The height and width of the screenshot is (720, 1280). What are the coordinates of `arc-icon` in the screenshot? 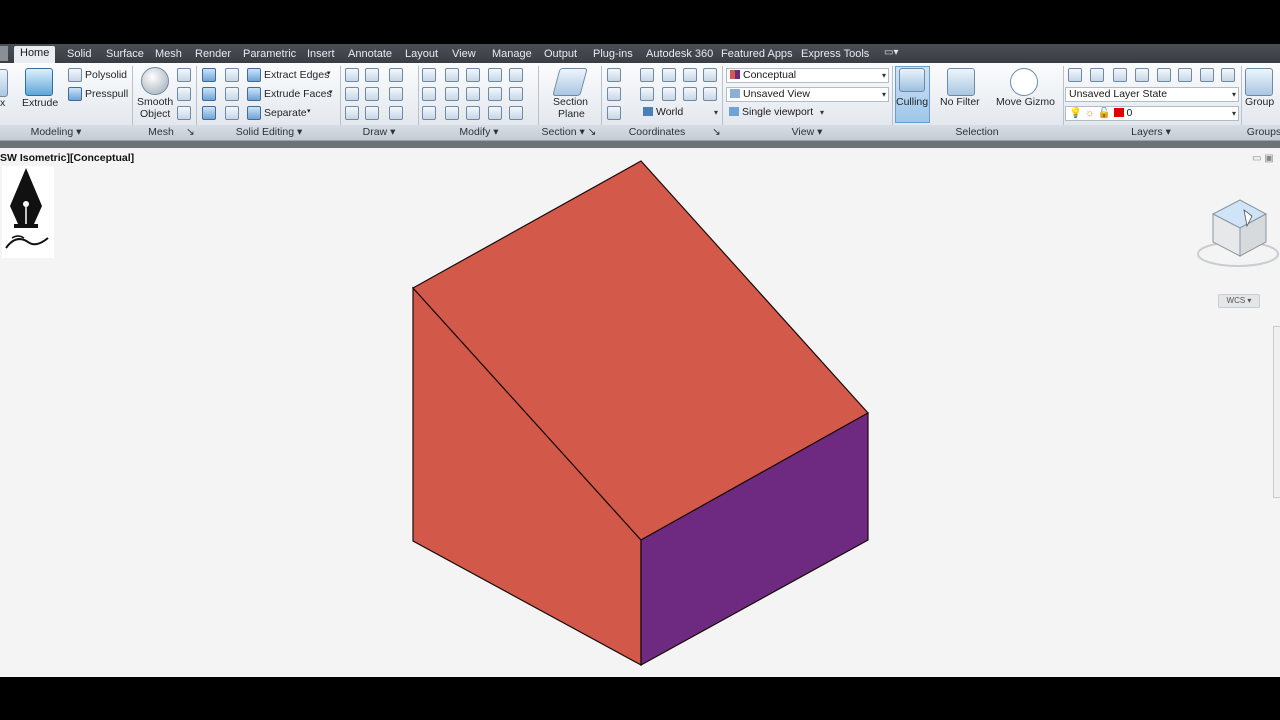 It's located at (396, 75).